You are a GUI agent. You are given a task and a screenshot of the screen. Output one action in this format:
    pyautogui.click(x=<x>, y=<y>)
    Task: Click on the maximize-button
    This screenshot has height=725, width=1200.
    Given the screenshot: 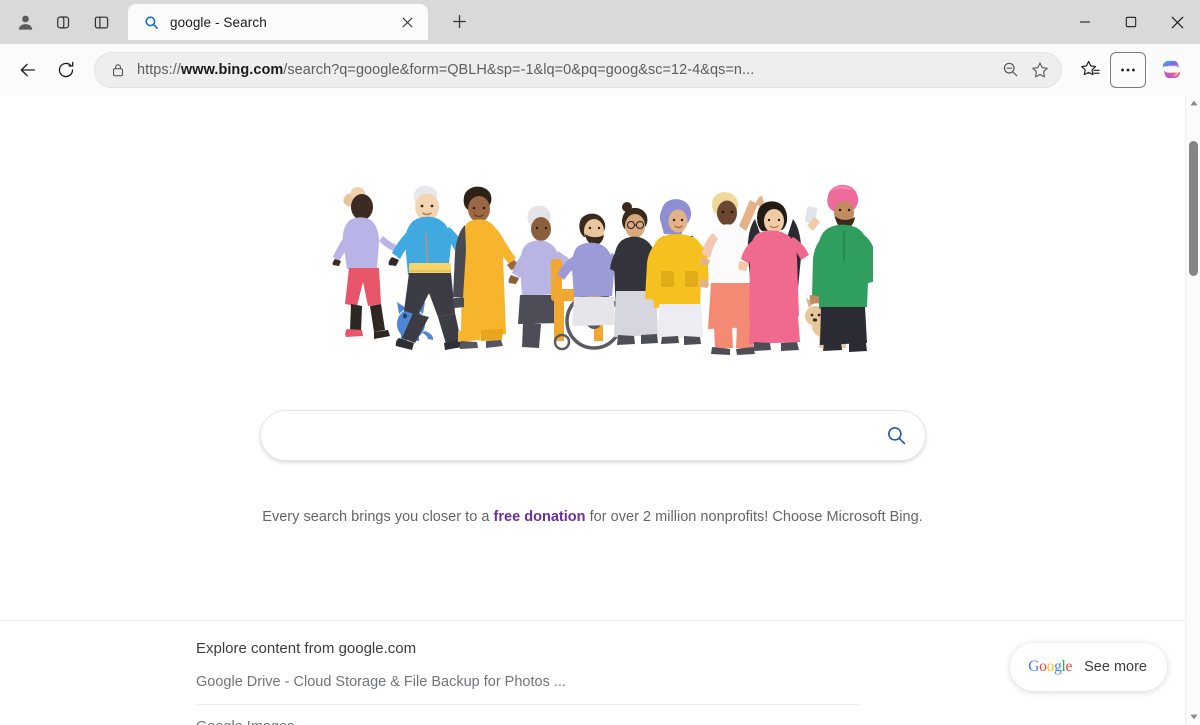 What is the action you would take?
    pyautogui.click(x=1131, y=22)
    